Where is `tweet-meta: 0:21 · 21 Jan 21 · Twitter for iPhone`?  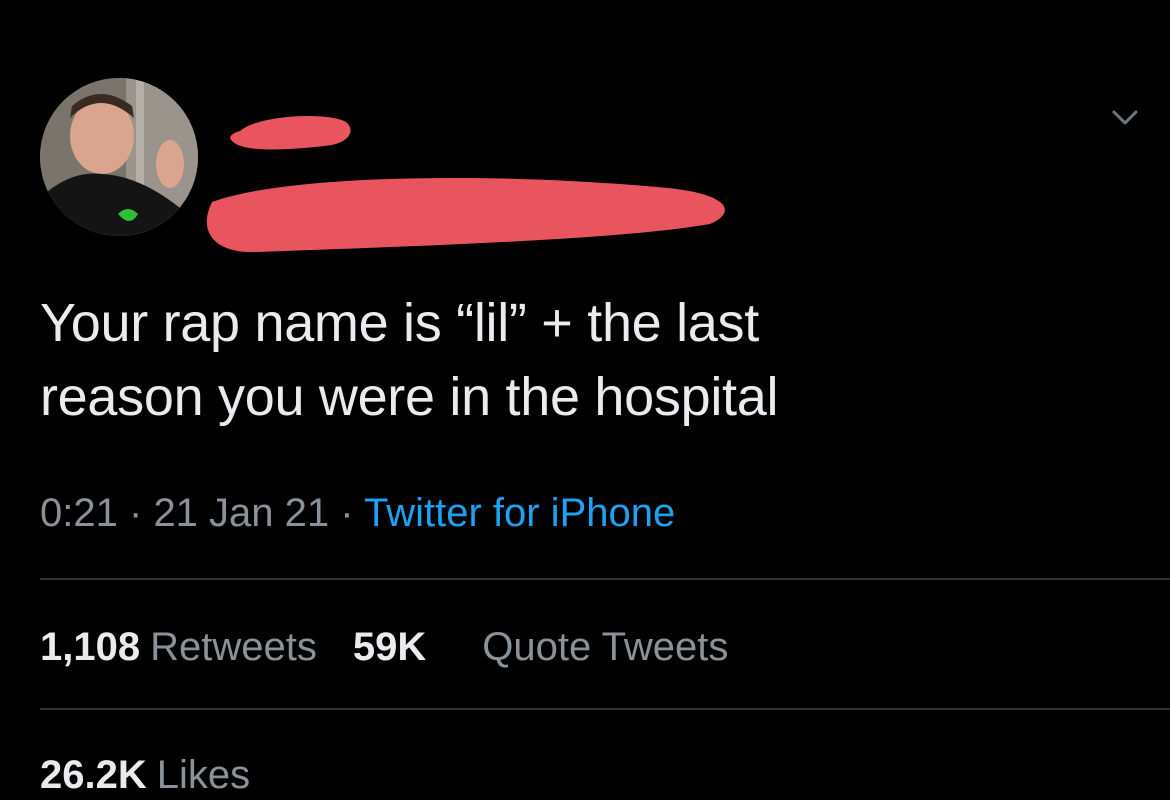 tweet-meta: 0:21 · 21 Jan 21 · Twitter for iPhone is located at coordinates (357, 513).